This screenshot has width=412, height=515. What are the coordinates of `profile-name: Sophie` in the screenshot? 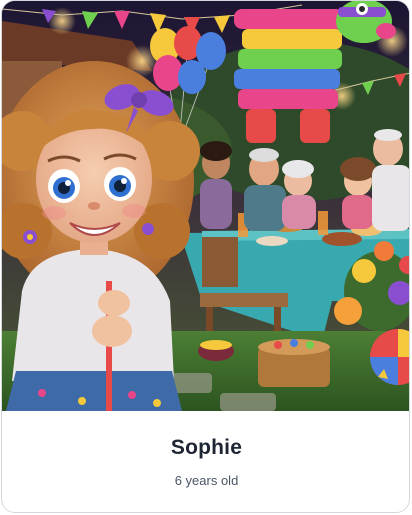 It's located at (206, 447).